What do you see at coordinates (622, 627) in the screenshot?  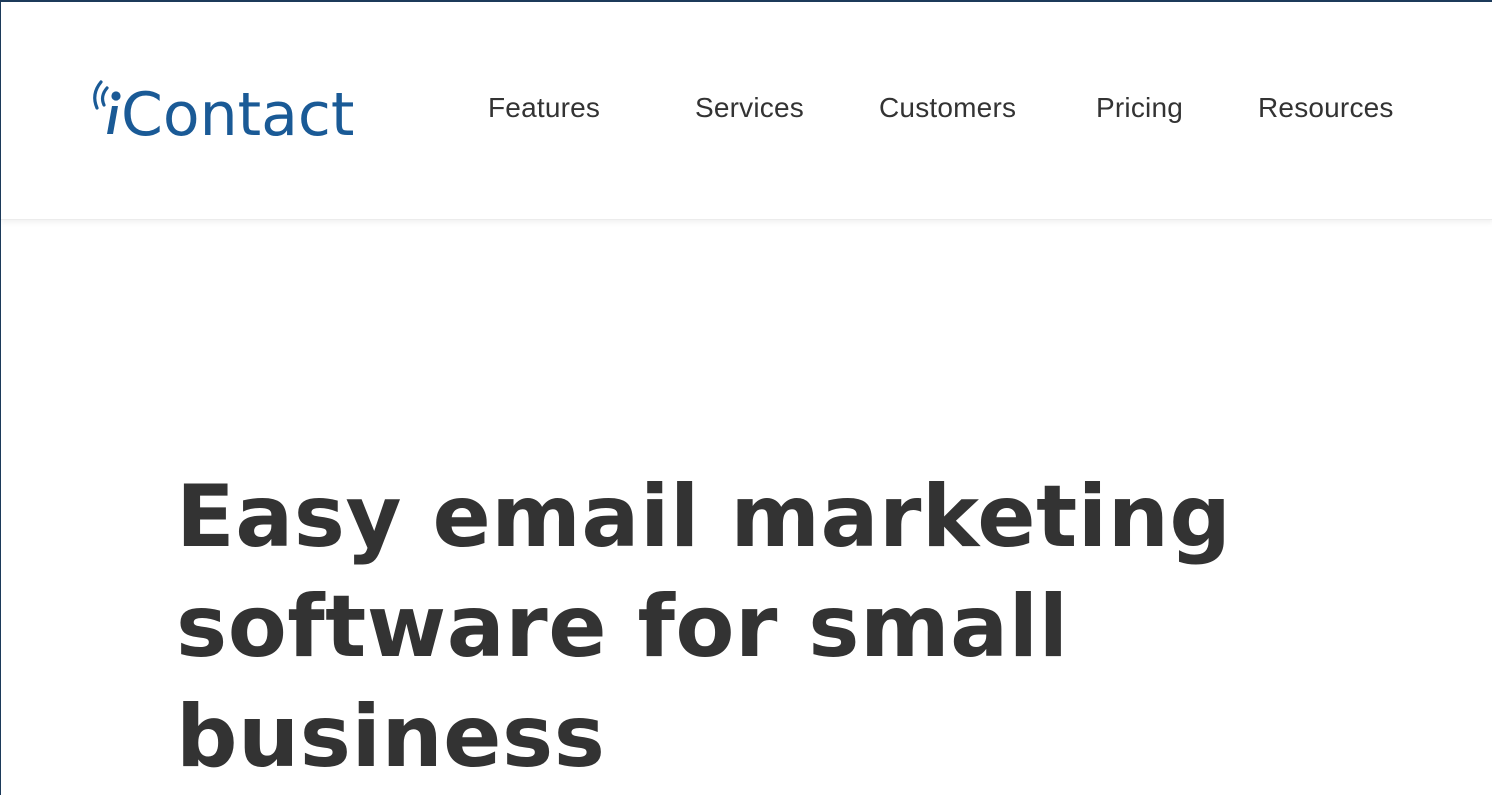 I see `hero-title-line-2: software for small` at bounding box center [622, 627].